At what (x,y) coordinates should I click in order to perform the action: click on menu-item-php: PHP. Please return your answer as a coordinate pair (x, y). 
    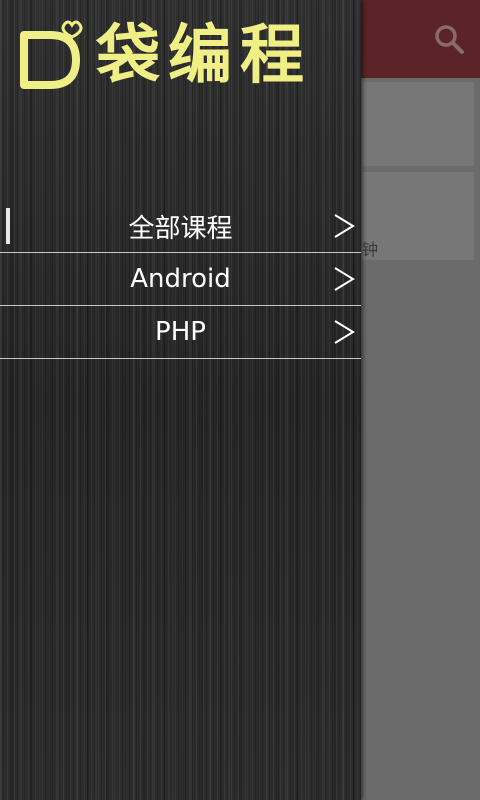
    Looking at the image, I should click on (180, 332).